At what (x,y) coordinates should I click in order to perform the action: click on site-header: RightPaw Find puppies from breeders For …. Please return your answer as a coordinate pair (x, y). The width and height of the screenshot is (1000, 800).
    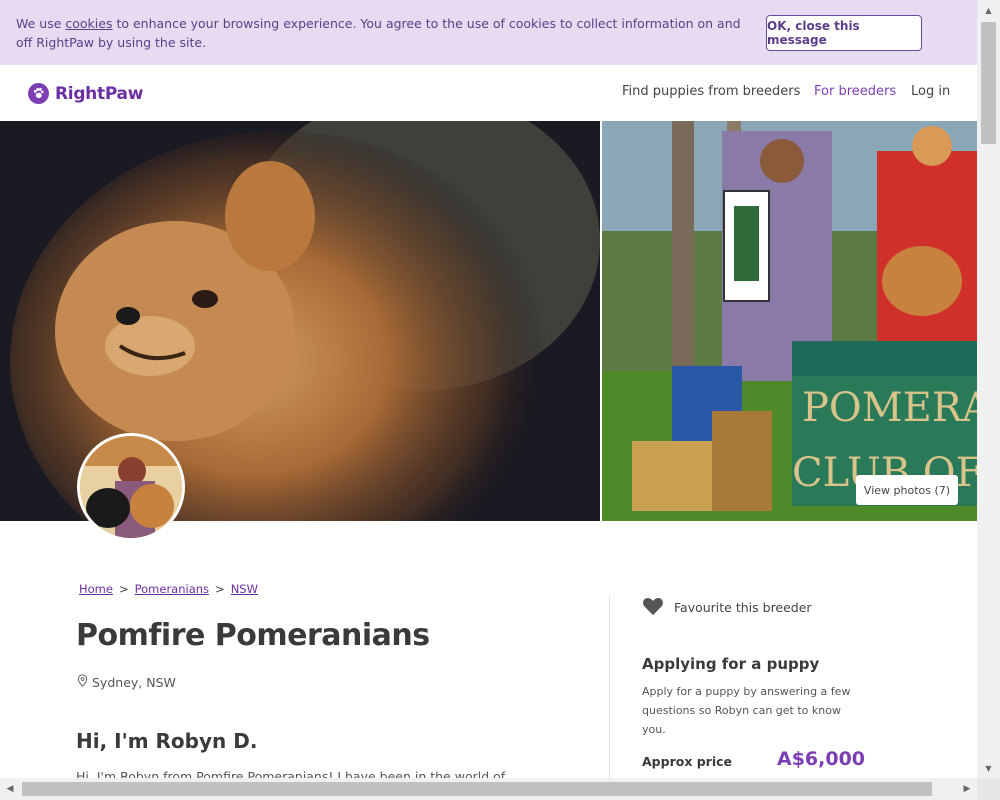
    Looking at the image, I should click on (488, 93).